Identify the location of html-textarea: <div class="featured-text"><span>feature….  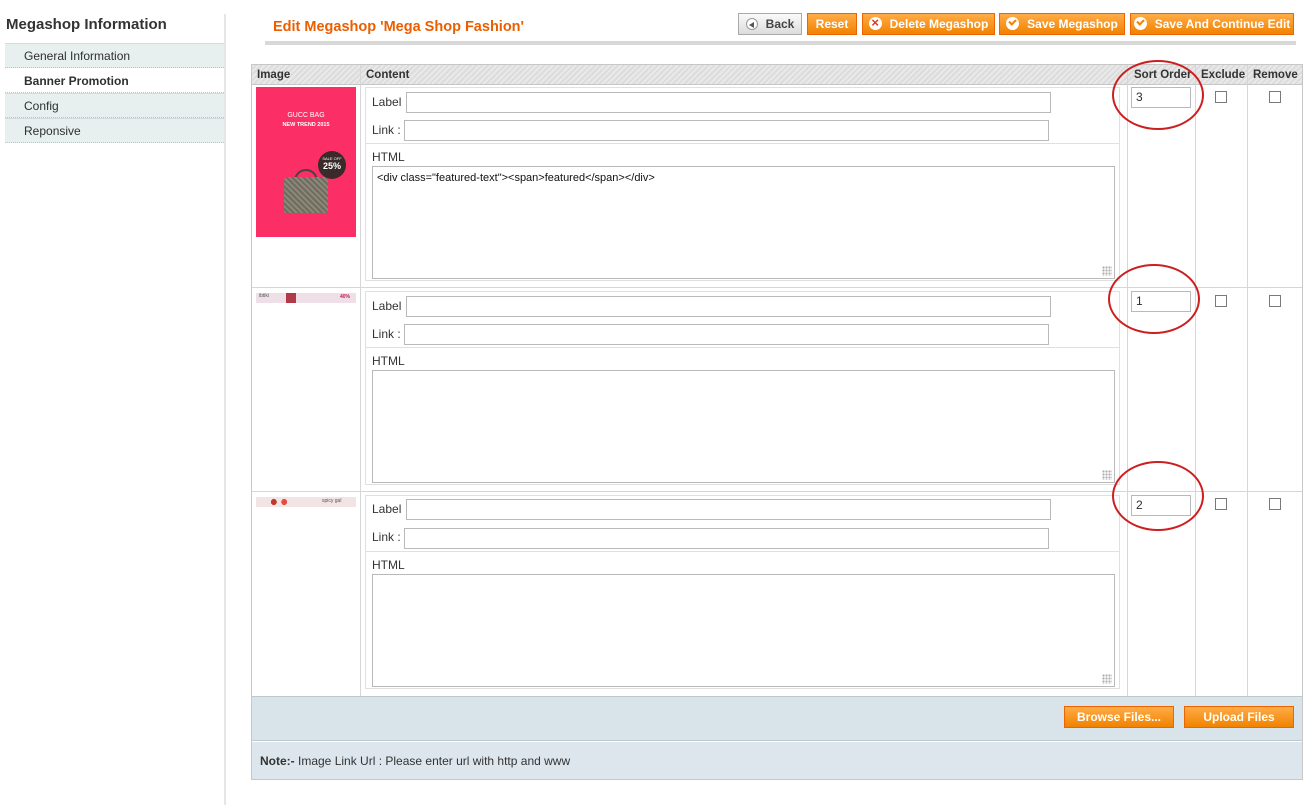
(743, 222).